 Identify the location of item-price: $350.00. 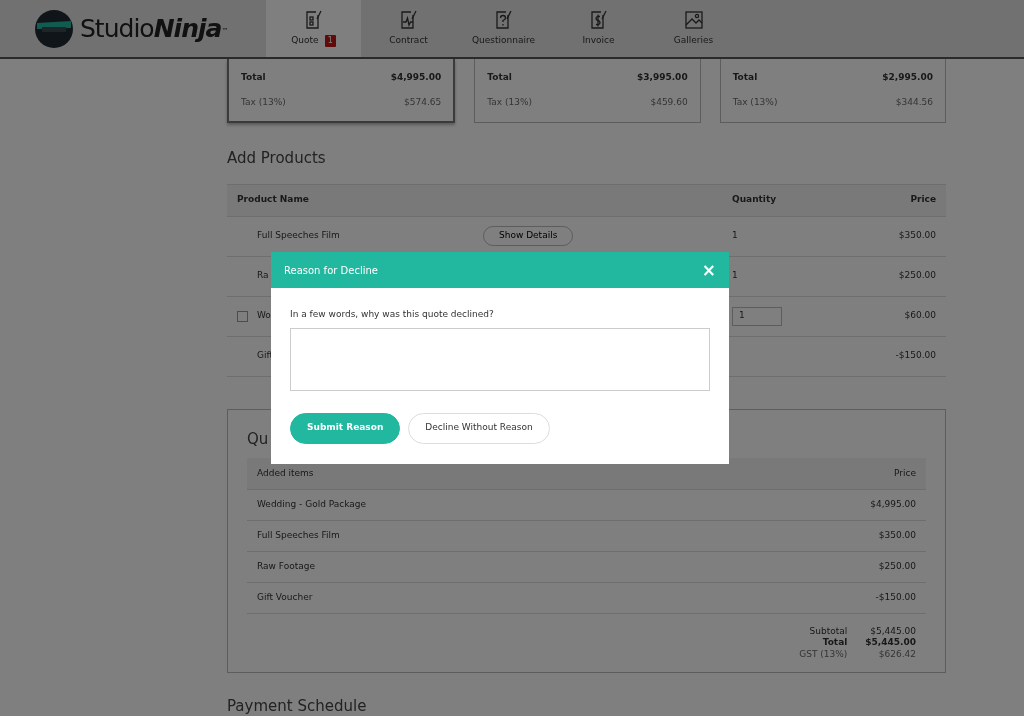
(897, 534).